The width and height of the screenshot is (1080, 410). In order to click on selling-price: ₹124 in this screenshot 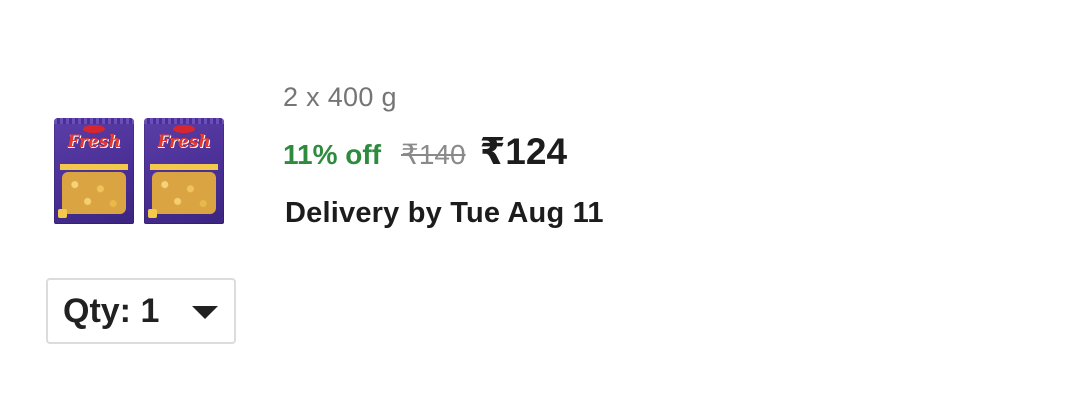, I will do `click(523, 151)`.